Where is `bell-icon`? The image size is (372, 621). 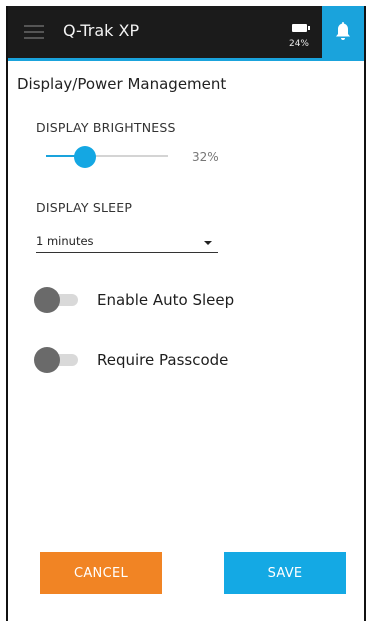
bell-icon is located at coordinates (343, 31).